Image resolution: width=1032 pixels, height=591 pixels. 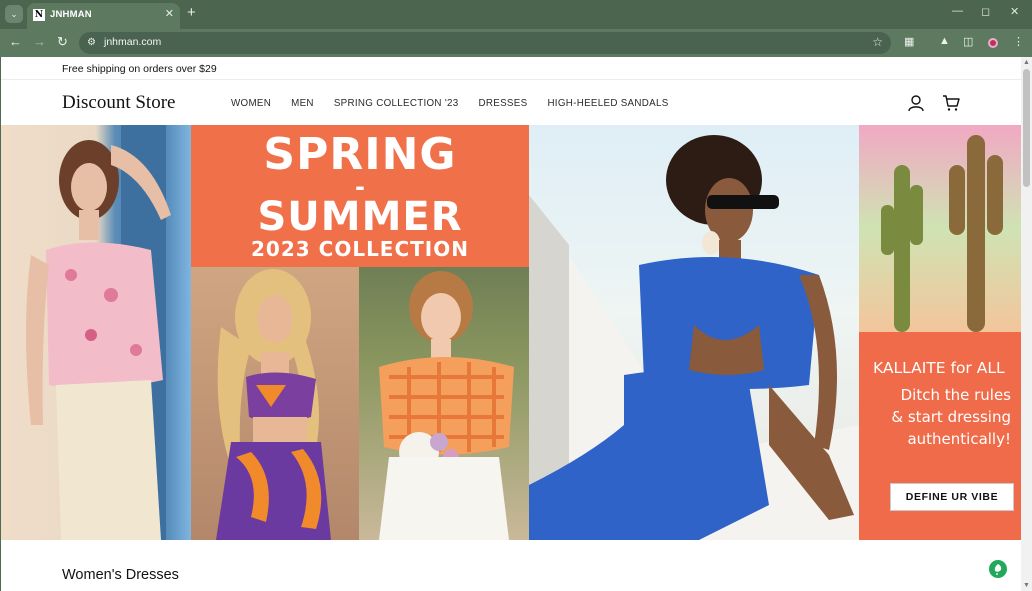 What do you see at coordinates (39, 15) in the screenshot?
I see `site-favicon-icon: N` at bounding box center [39, 15].